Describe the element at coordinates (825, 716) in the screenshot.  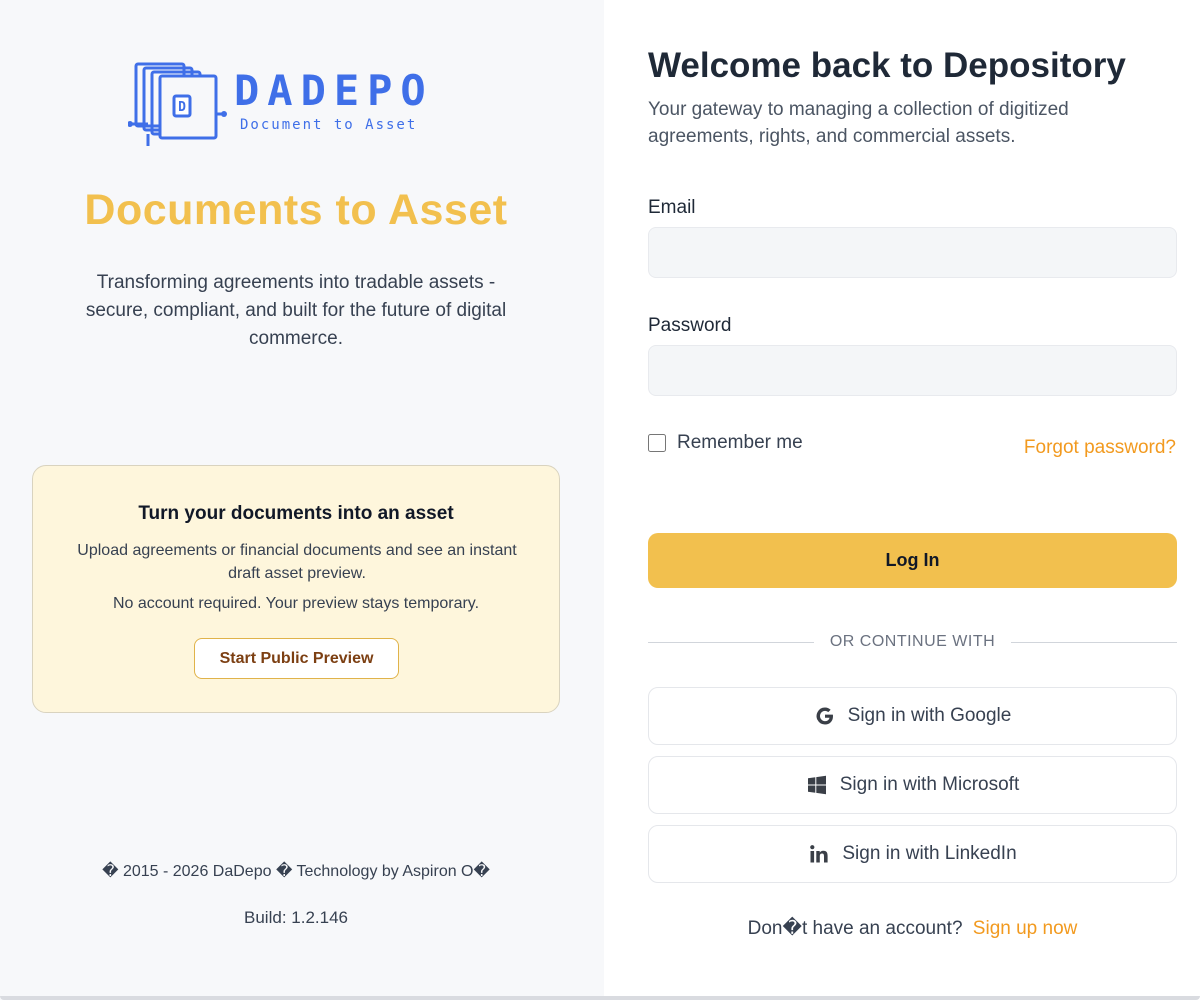
I see `google-icon` at that location.